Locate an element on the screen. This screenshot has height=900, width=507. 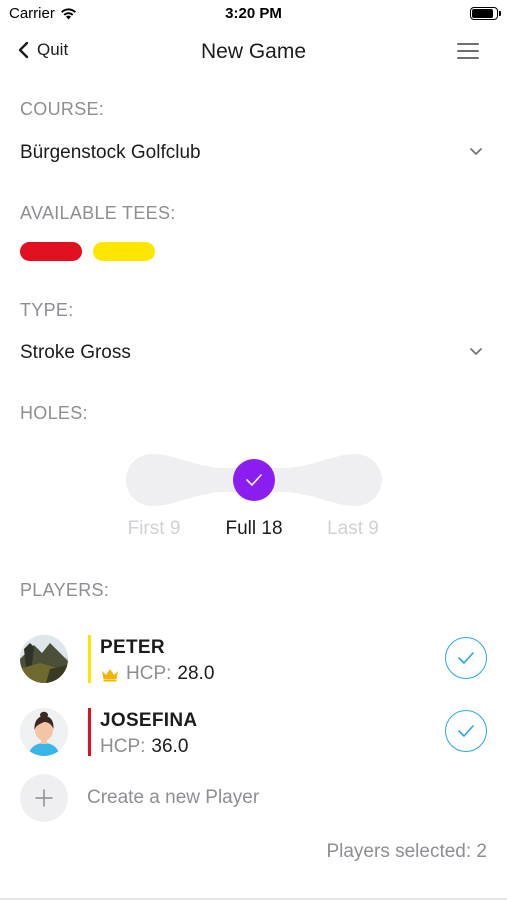
status-time: 3:20 PM is located at coordinates (253, 13).